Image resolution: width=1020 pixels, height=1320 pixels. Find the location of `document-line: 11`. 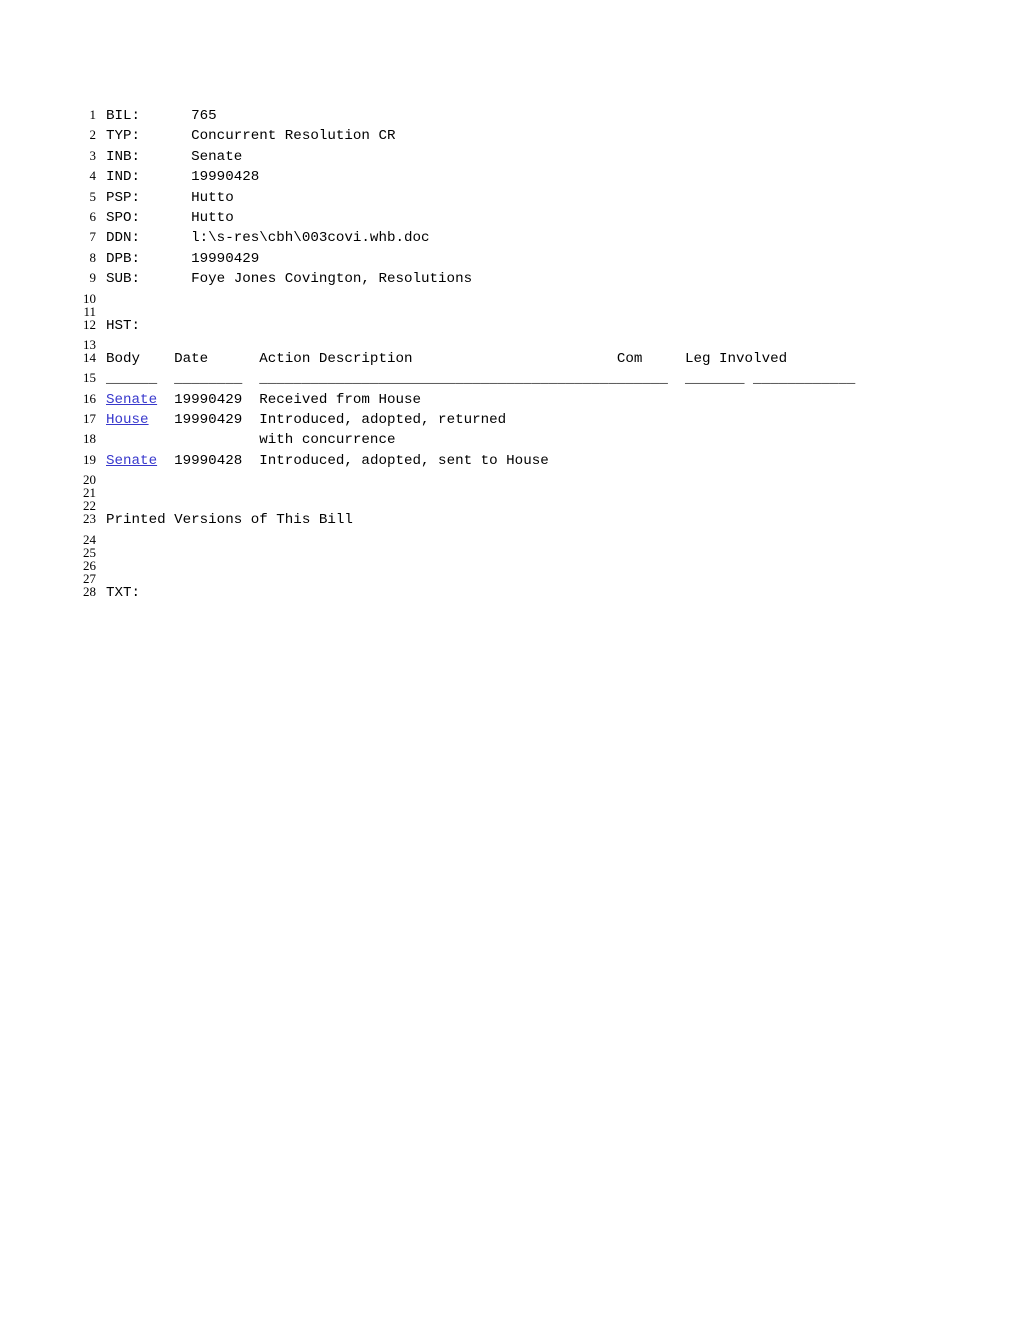

document-line: 11 is located at coordinates (520, 311).